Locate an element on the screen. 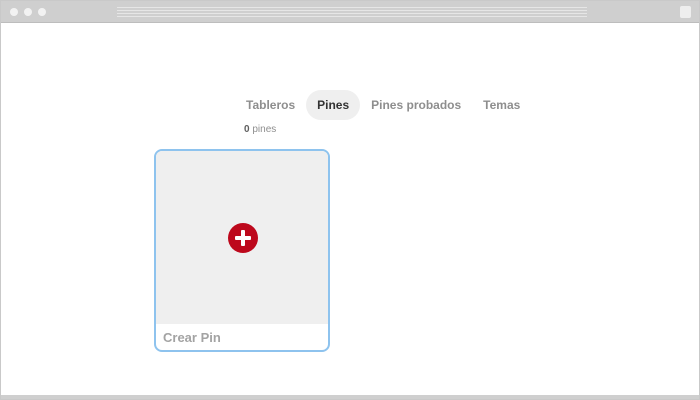 The height and width of the screenshot is (400, 700). window-minimize-dot is located at coordinates (28, 12).